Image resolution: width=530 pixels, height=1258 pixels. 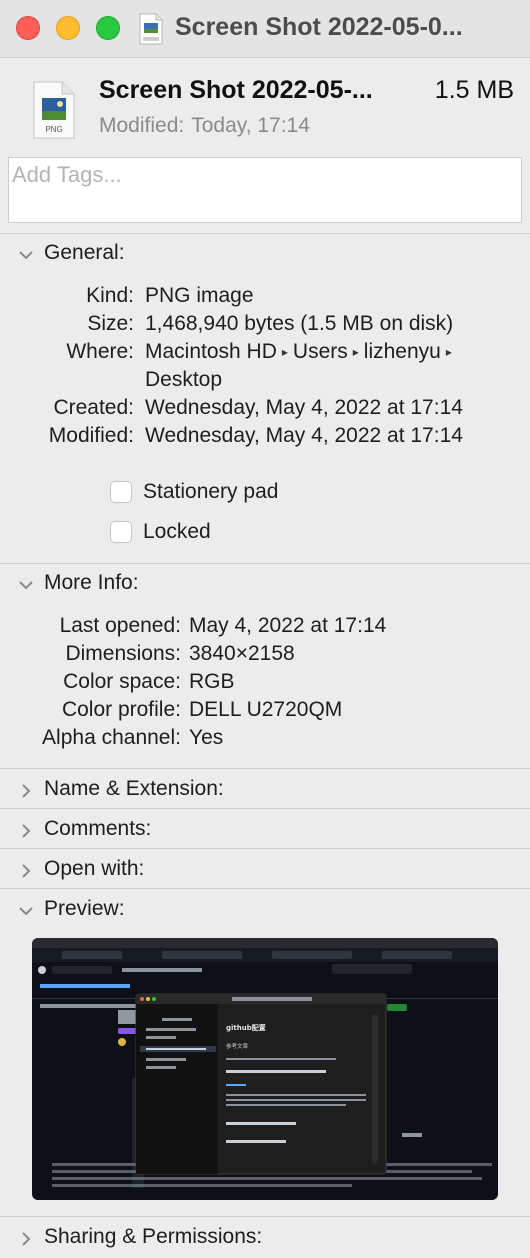 What do you see at coordinates (211, 351) in the screenshot?
I see `path-segment: Macintosh HD` at bounding box center [211, 351].